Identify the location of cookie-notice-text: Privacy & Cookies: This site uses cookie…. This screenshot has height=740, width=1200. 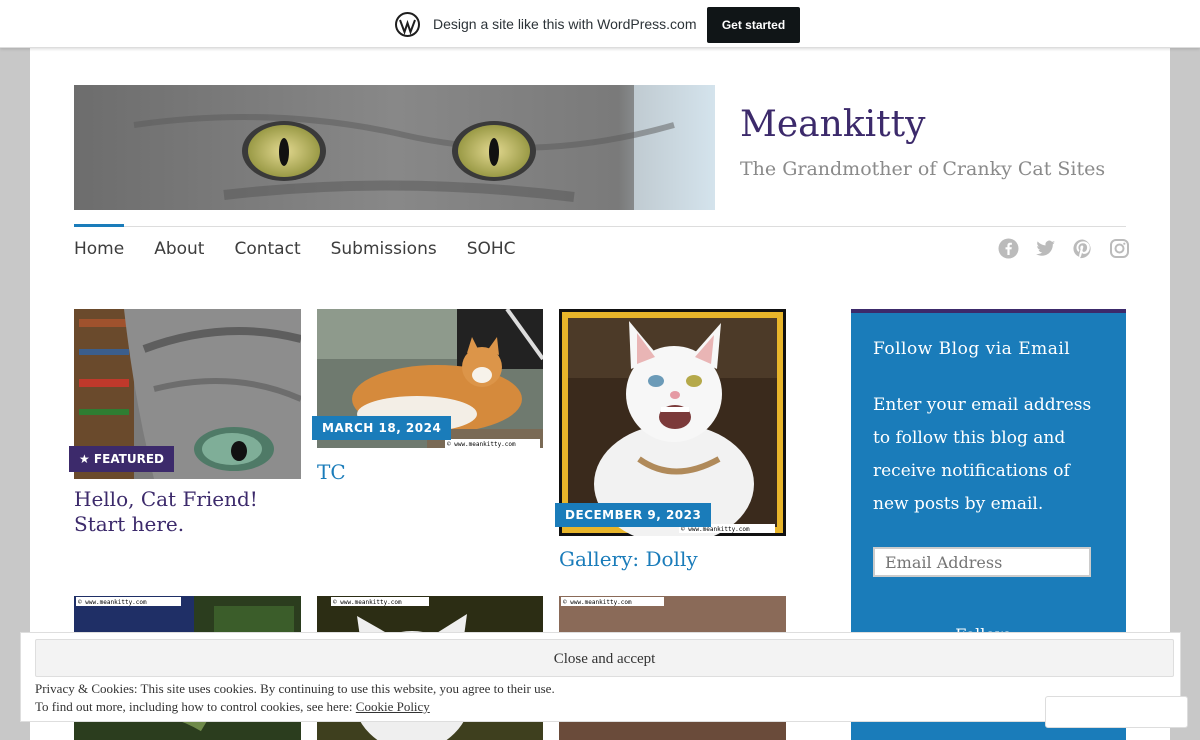
(295, 698).